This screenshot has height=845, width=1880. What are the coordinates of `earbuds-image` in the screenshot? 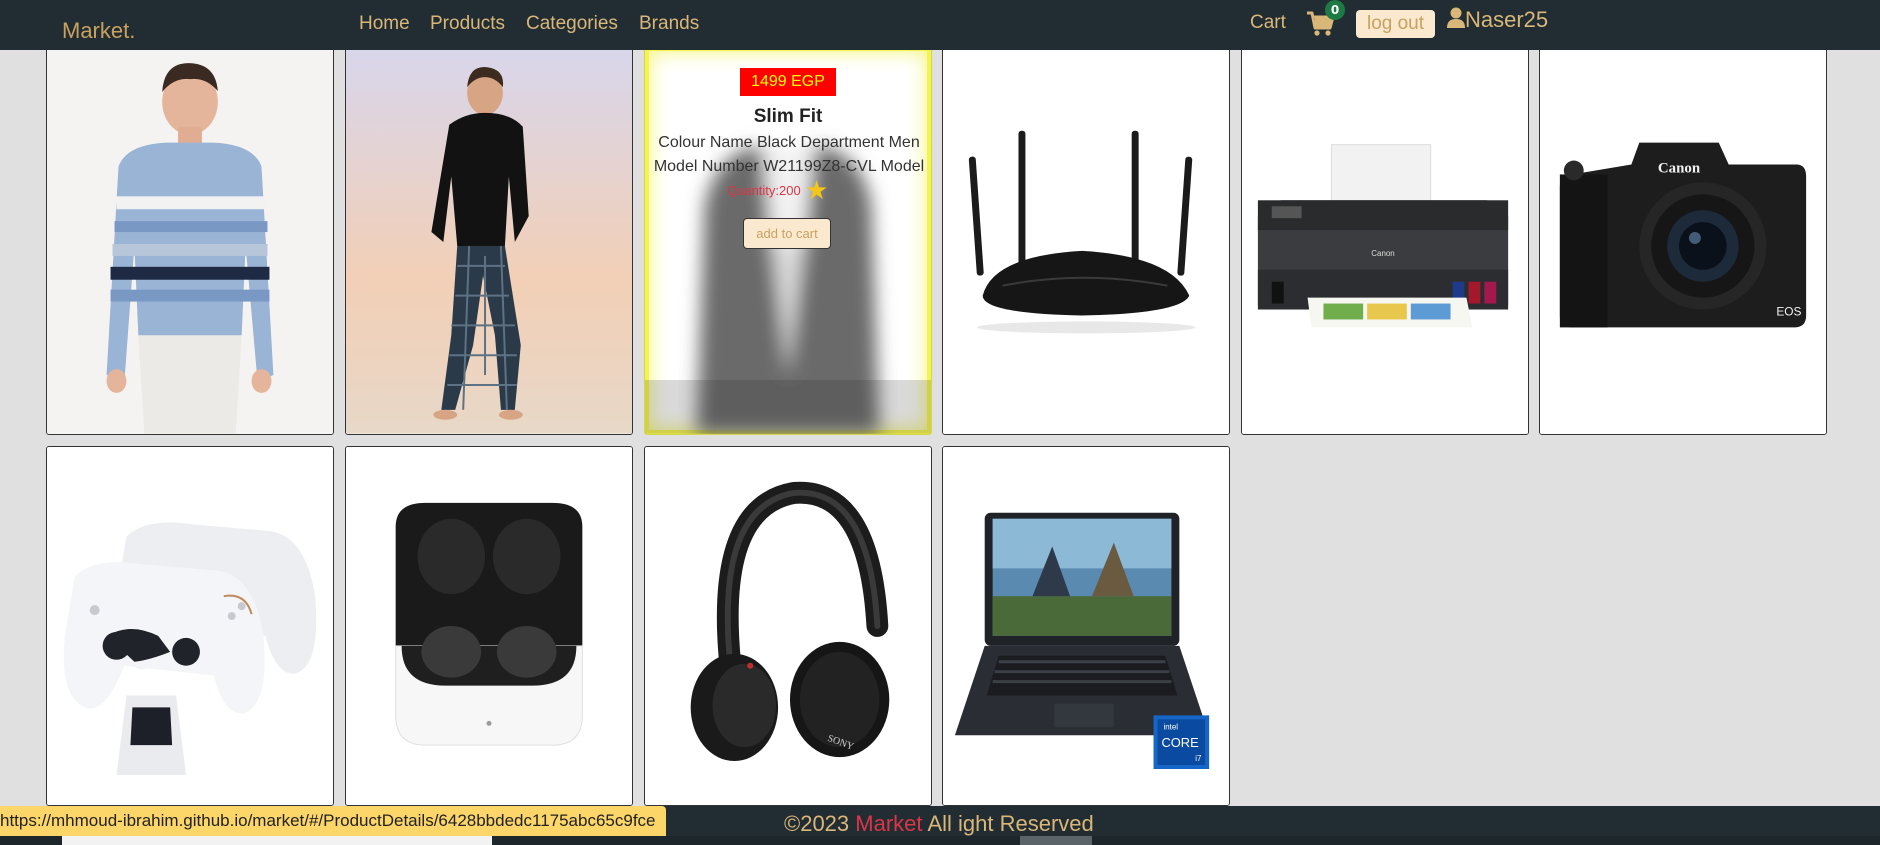 It's located at (489, 626).